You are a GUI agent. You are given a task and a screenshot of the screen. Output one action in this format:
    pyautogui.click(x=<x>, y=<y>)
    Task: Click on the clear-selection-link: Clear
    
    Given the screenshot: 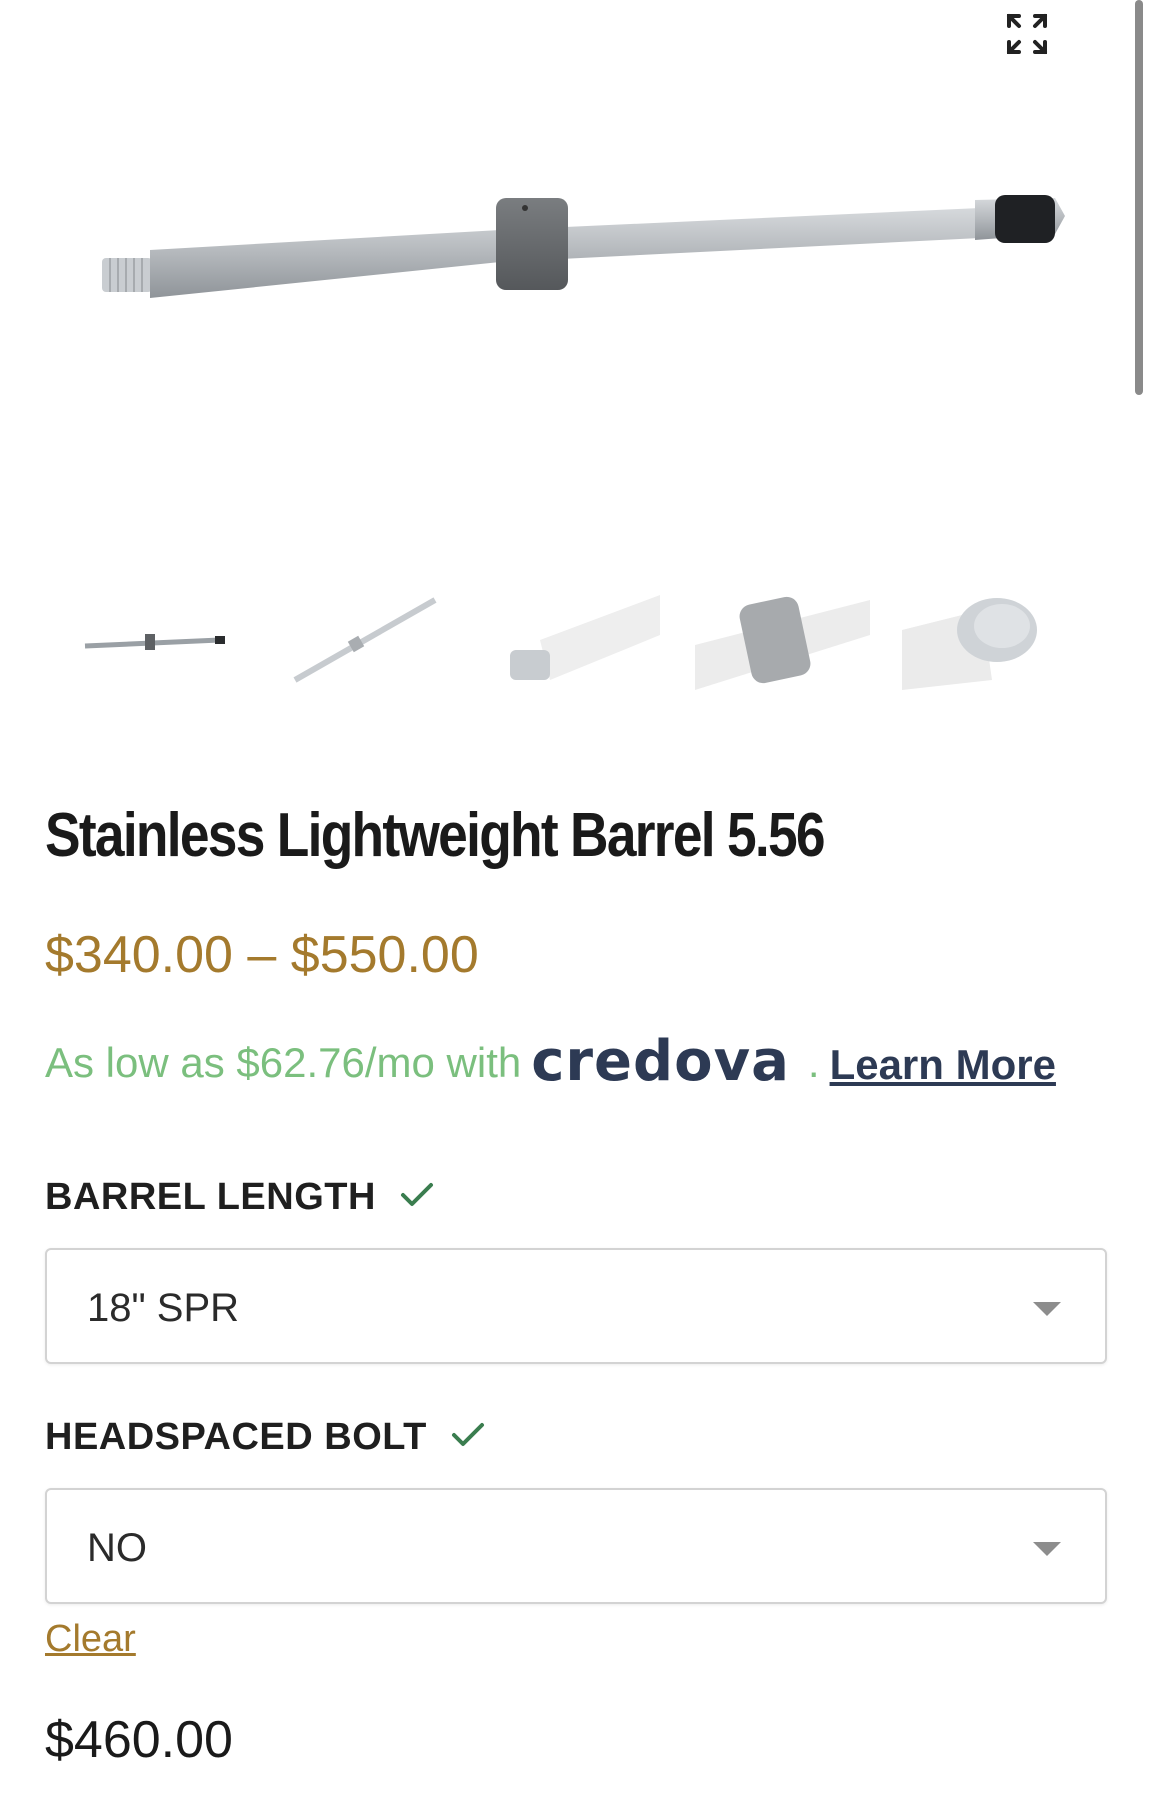 What is the action you would take?
    pyautogui.click(x=90, y=1639)
    